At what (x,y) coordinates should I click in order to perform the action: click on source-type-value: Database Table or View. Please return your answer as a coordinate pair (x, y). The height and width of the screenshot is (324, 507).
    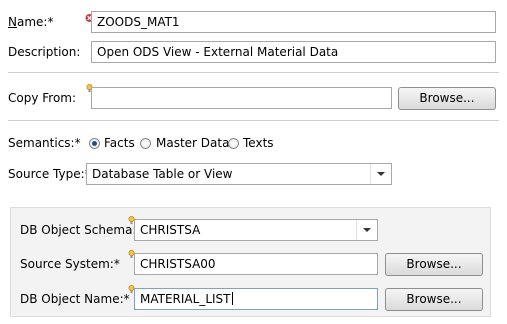
    Looking at the image, I should click on (162, 174).